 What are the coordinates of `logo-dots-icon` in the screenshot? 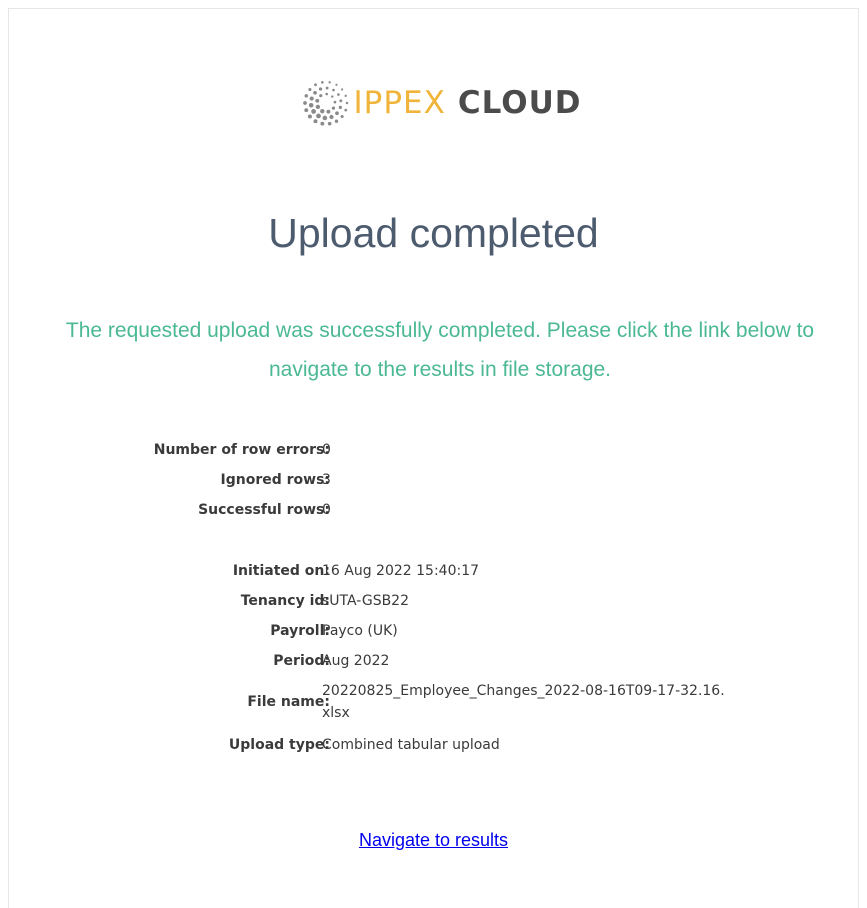 It's located at (326, 103).